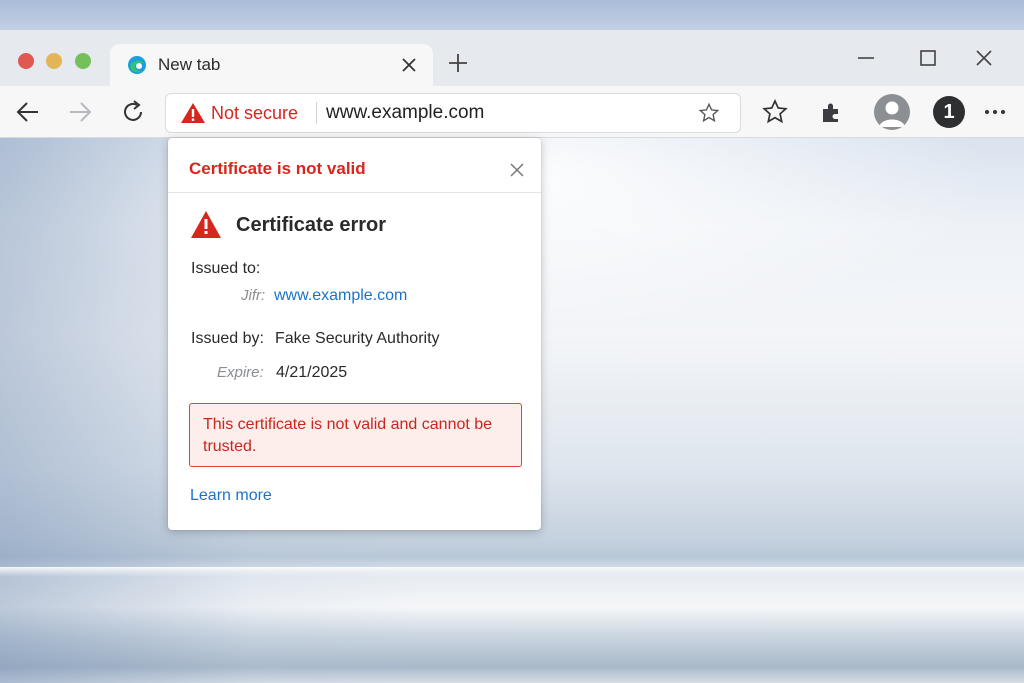  What do you see at coordinates (137, 65) in the screenshot?
I see `edge-logo-icon` at bounding box center [137, 65].